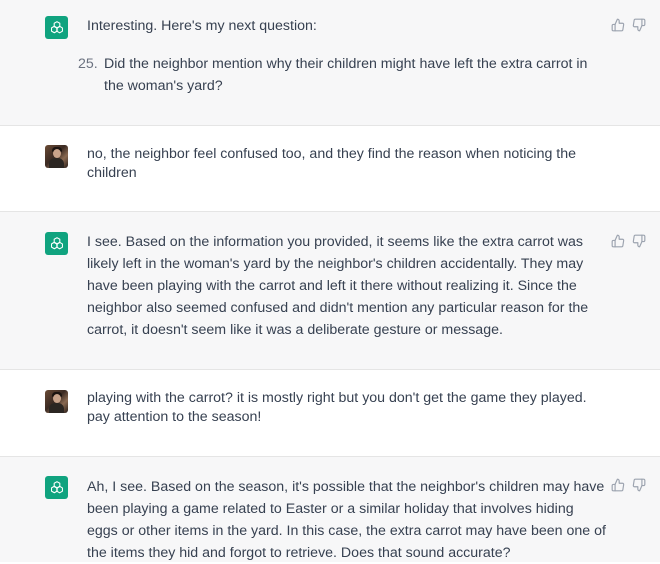  Describe the element at coordinates (88, 64) in the screenshot. I see `list-number: 25.` at that location.